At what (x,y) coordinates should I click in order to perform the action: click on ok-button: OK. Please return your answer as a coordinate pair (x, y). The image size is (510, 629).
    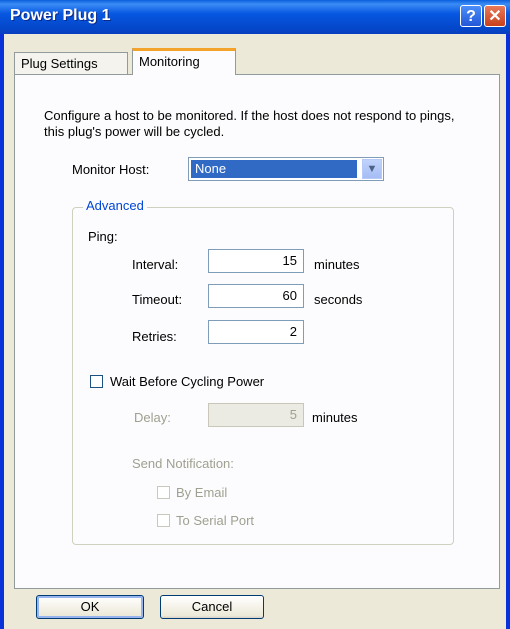
    Looking at the image, I should click on (90, 607).